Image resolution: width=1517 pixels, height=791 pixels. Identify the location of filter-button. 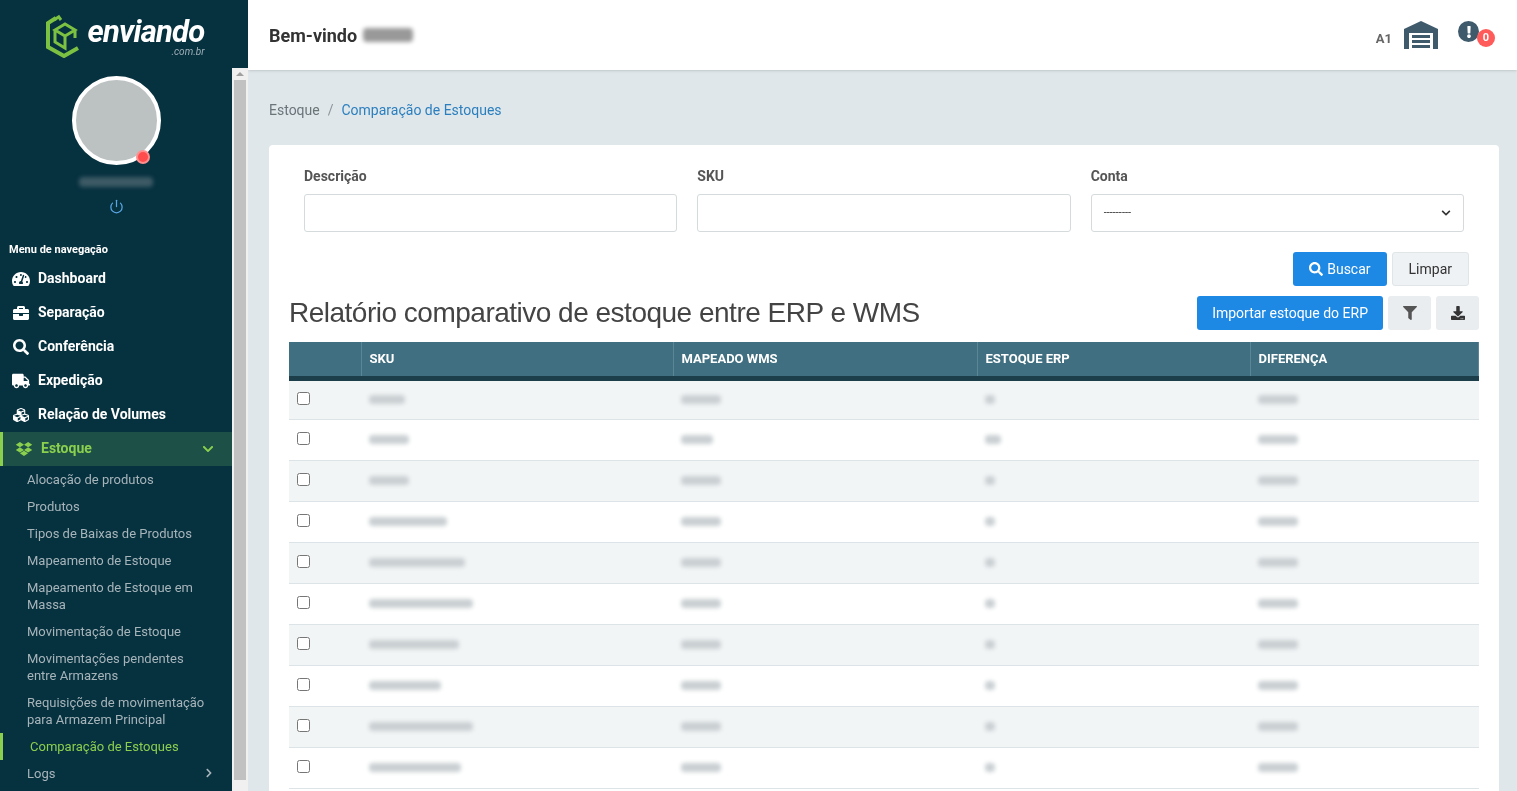
(1409, 313).